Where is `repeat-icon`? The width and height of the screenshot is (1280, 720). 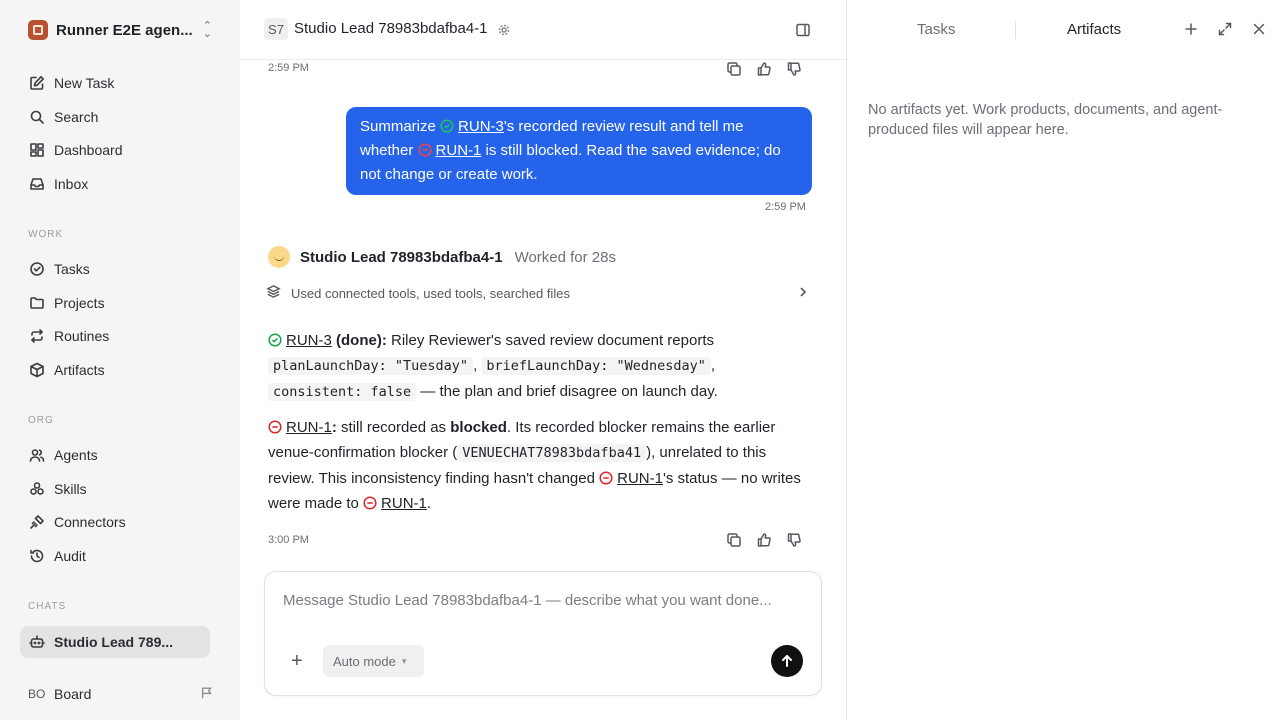 repeat-icon is located at coordinates (37, 336).